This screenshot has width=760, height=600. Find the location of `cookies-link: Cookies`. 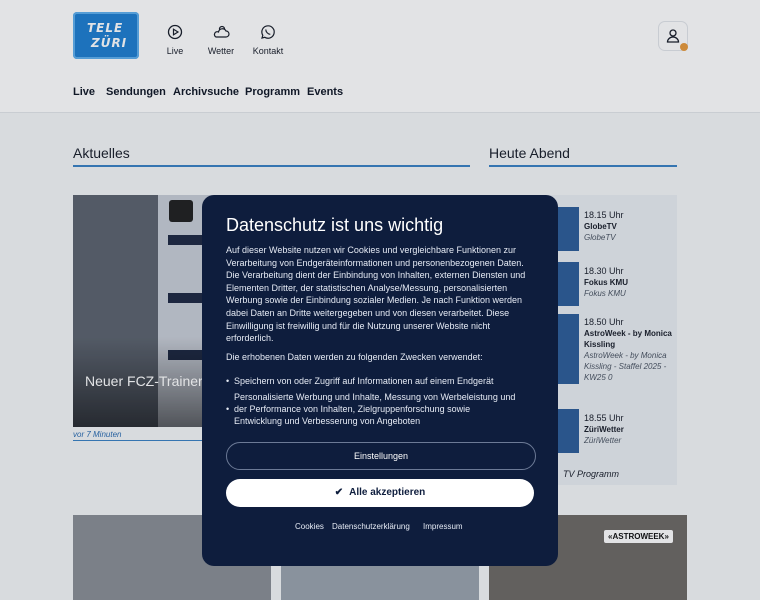

cookies-link: Cookies is located at coordinates (309, 526).